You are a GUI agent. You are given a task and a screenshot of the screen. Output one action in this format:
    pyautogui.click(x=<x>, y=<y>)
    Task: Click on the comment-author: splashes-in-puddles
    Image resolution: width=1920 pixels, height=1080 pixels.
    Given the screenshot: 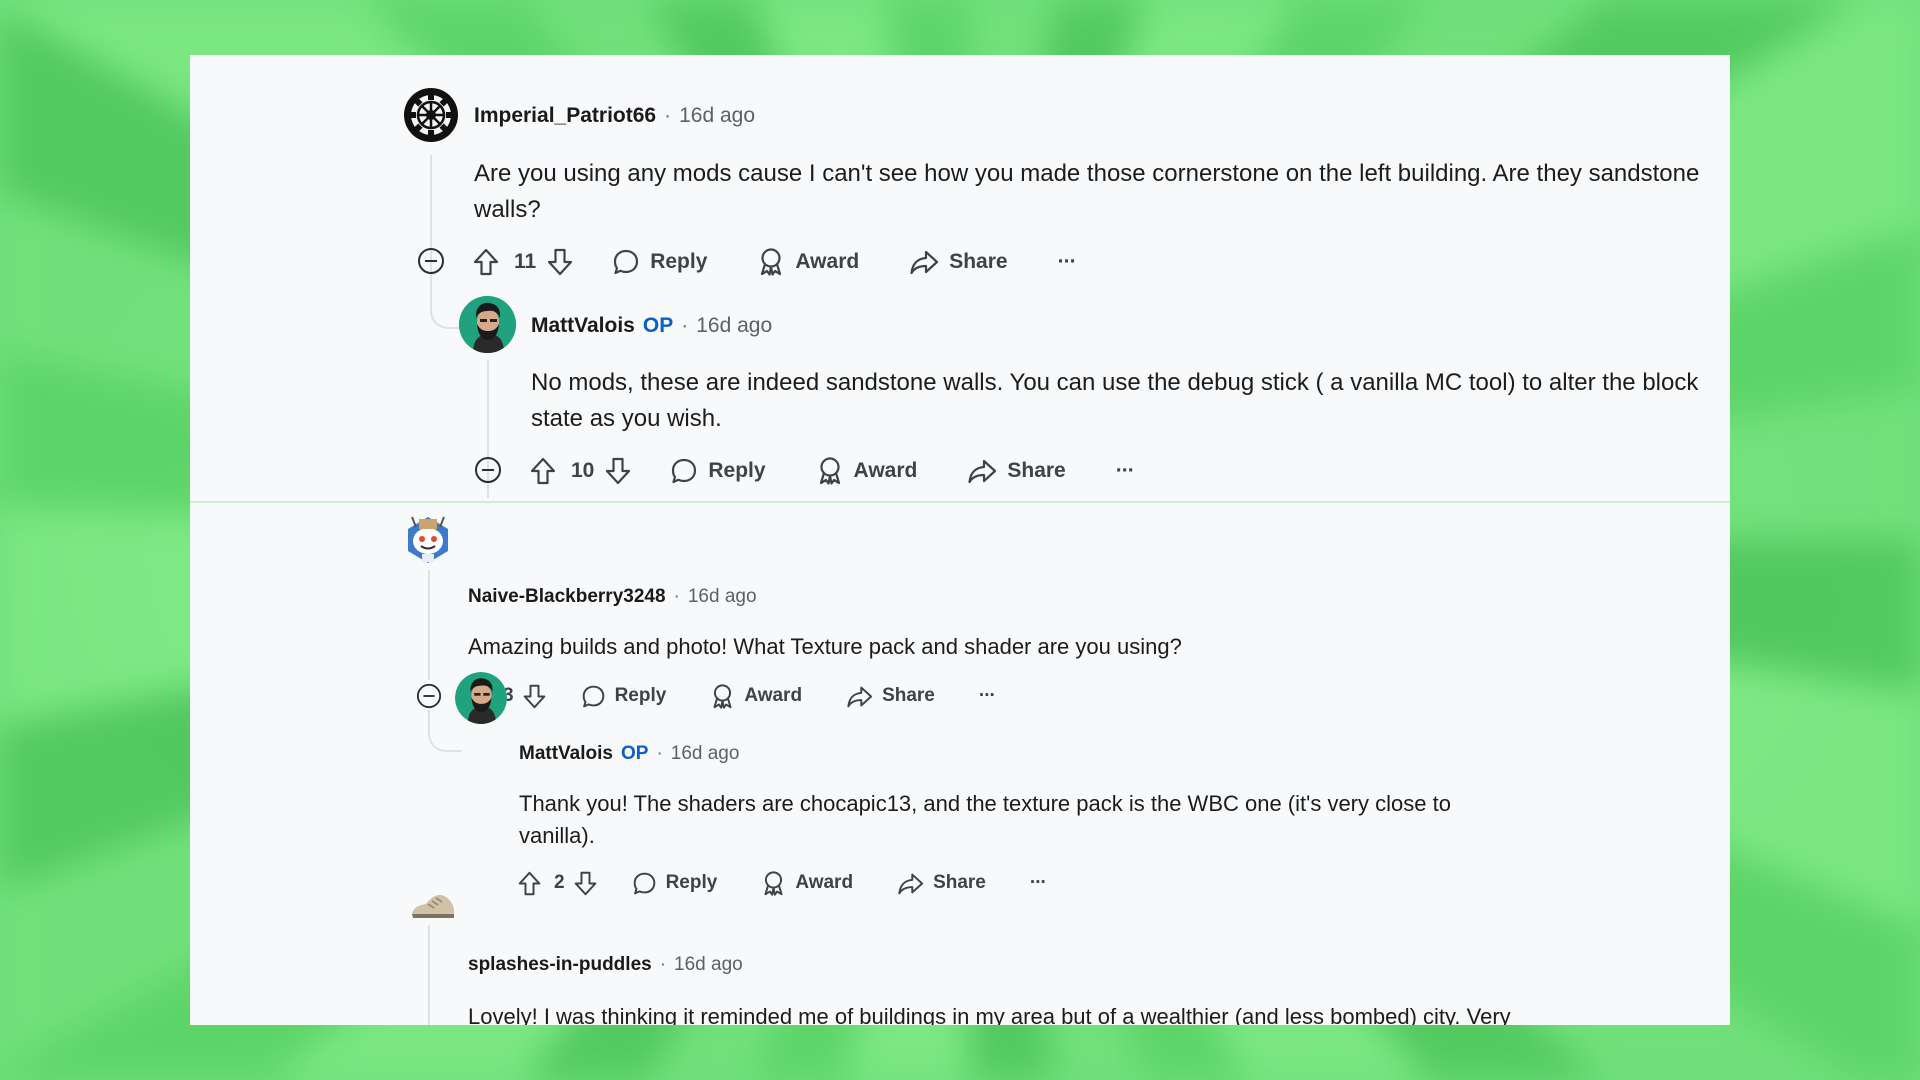 What is the action you would take?
    pyautogui.click(x=560, y=965)
    